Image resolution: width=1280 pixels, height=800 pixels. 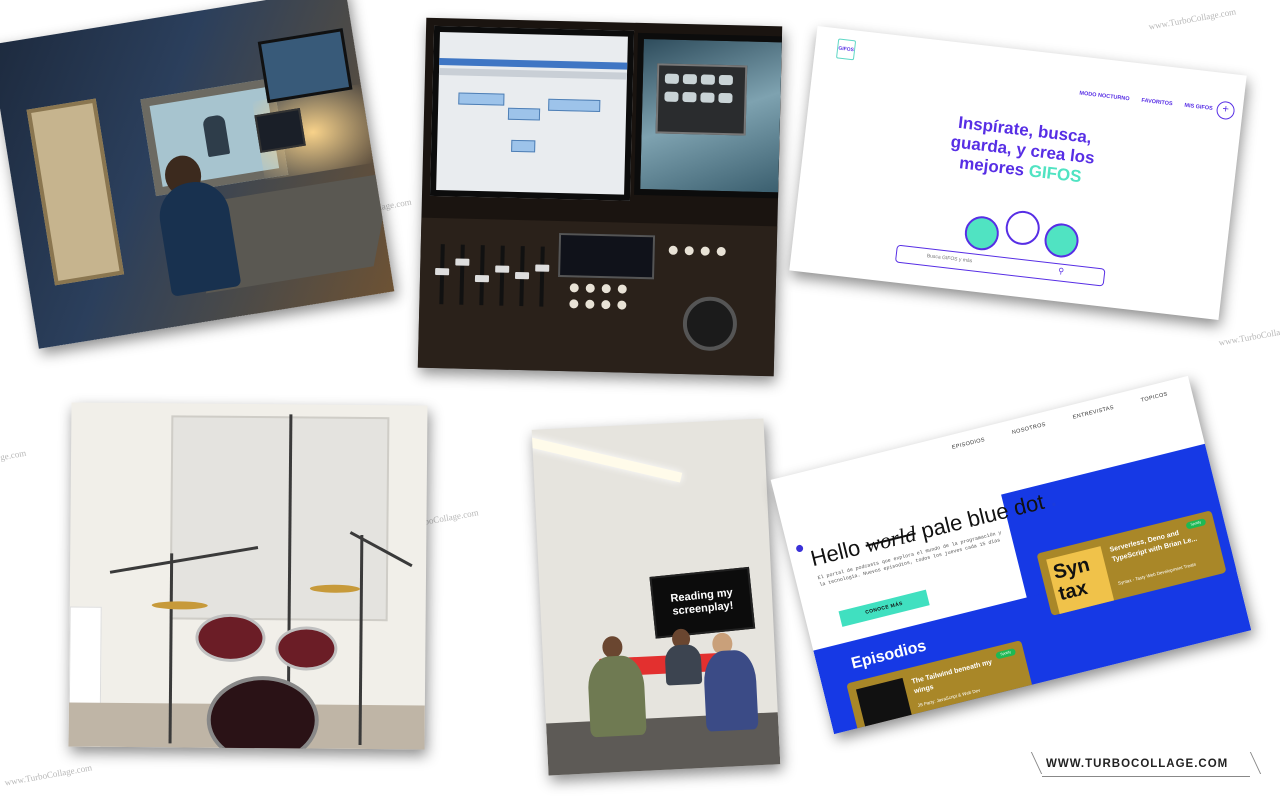 What do you see at coordinates (451, 517) in the screenshot?
I see `watermark: boCollage.com` at bounding box center [451, 517].